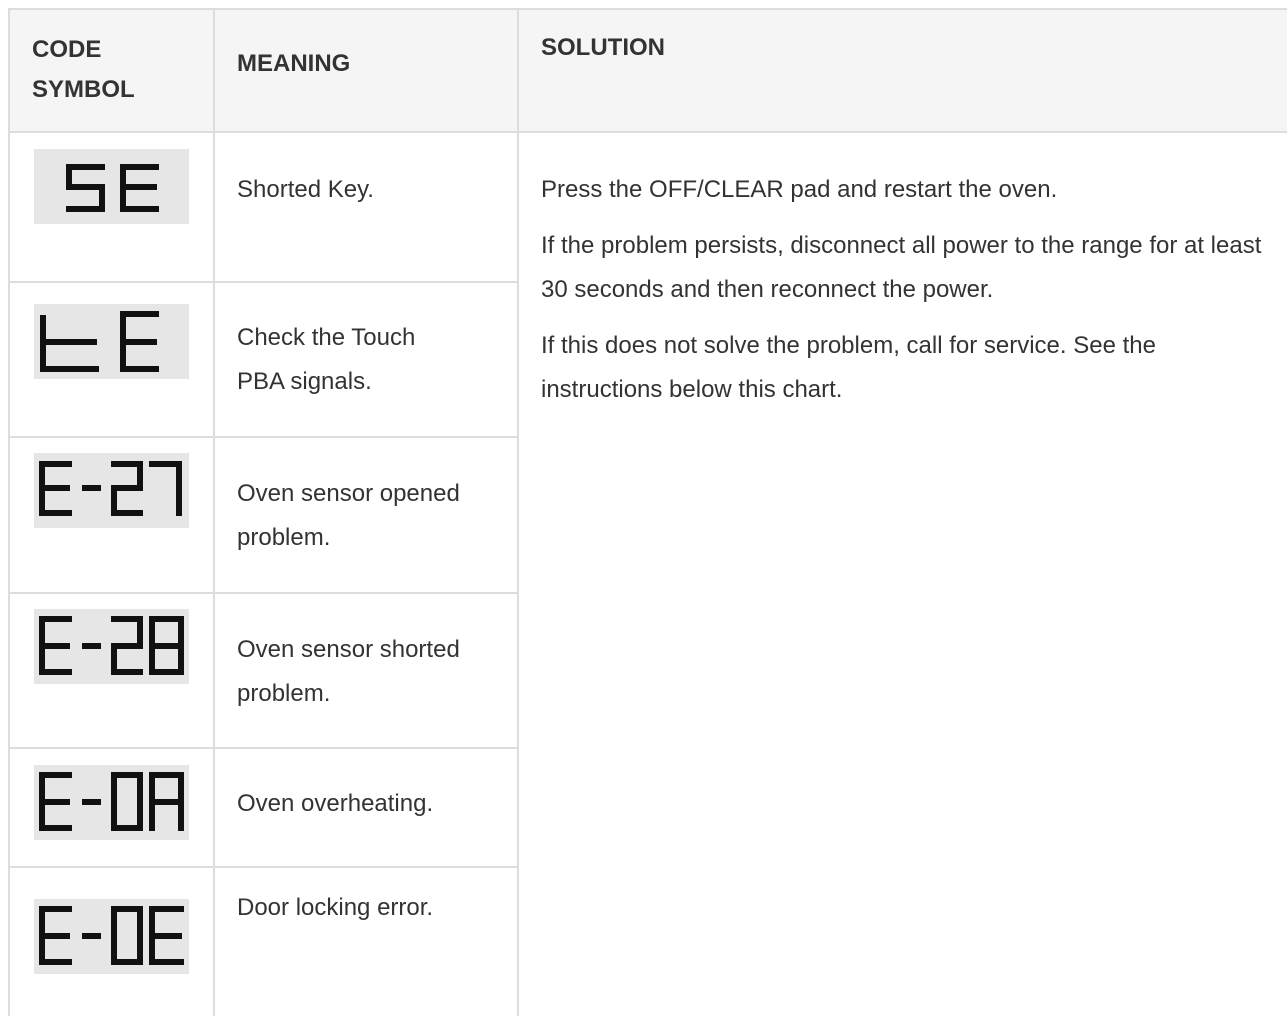 The height and width of the screenshot is (1016, 1287). What do you see at coordinates (83, 89) in the screenshot?
I see `header-symbol-line: SYMBOL` at bounding box center [83, 89].